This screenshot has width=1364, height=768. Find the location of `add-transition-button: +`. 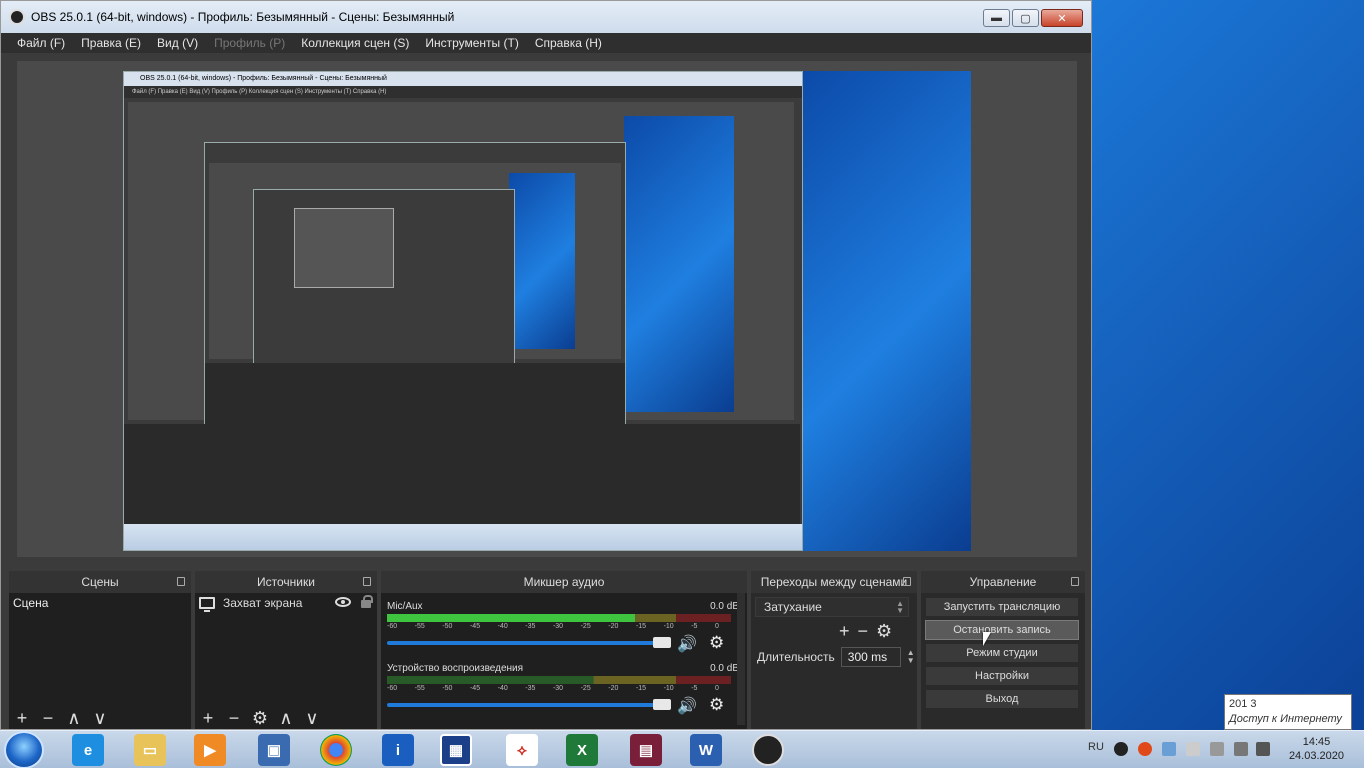

add-transition-button: + is located at coordinates (844, 631).